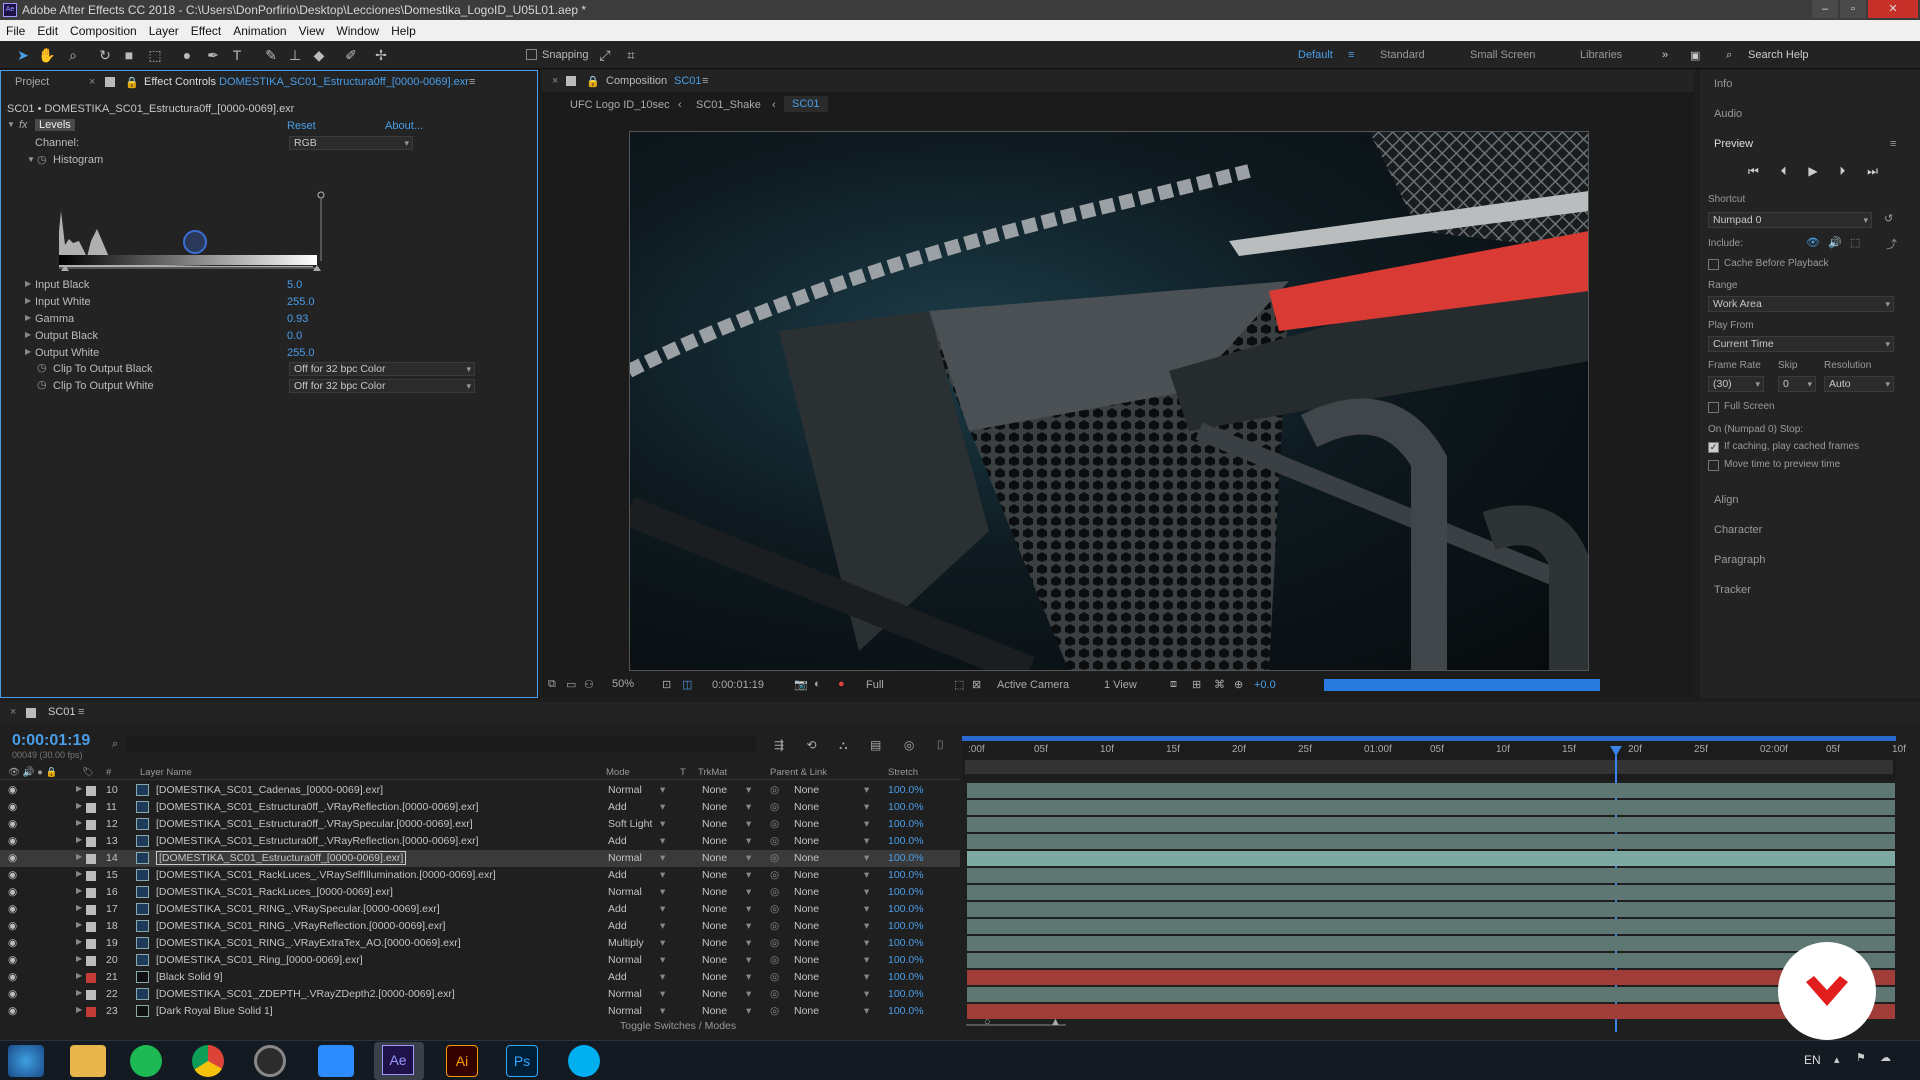 Image resolution: width=1920 pixels, height=1080 pixels. What do you see at coordinates (1736, 384) in the screenshot?
I see `frame-rate-dropdown: (30)` at bounding box center [1736, 384].